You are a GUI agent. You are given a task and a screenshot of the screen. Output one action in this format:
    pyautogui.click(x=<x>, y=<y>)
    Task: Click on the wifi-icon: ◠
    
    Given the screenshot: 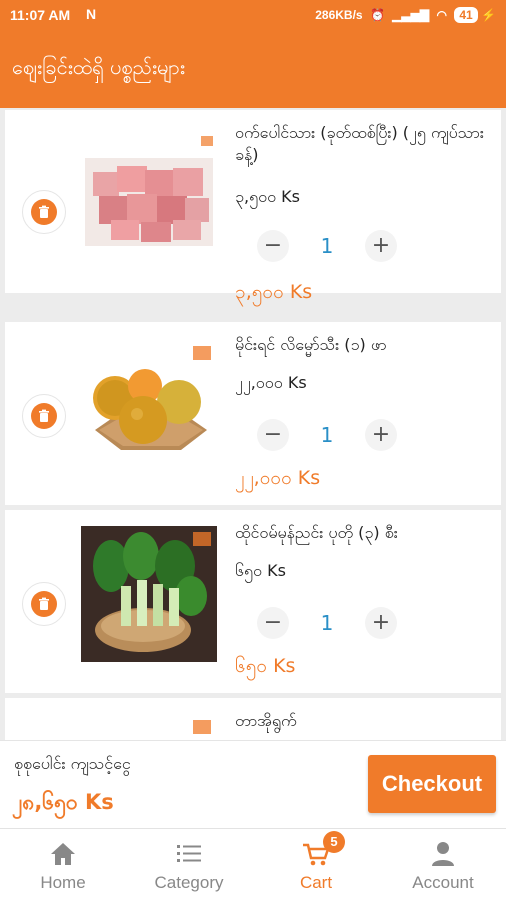 What is the action you would take?
    pyautogui.click(x=441, y=15)
    